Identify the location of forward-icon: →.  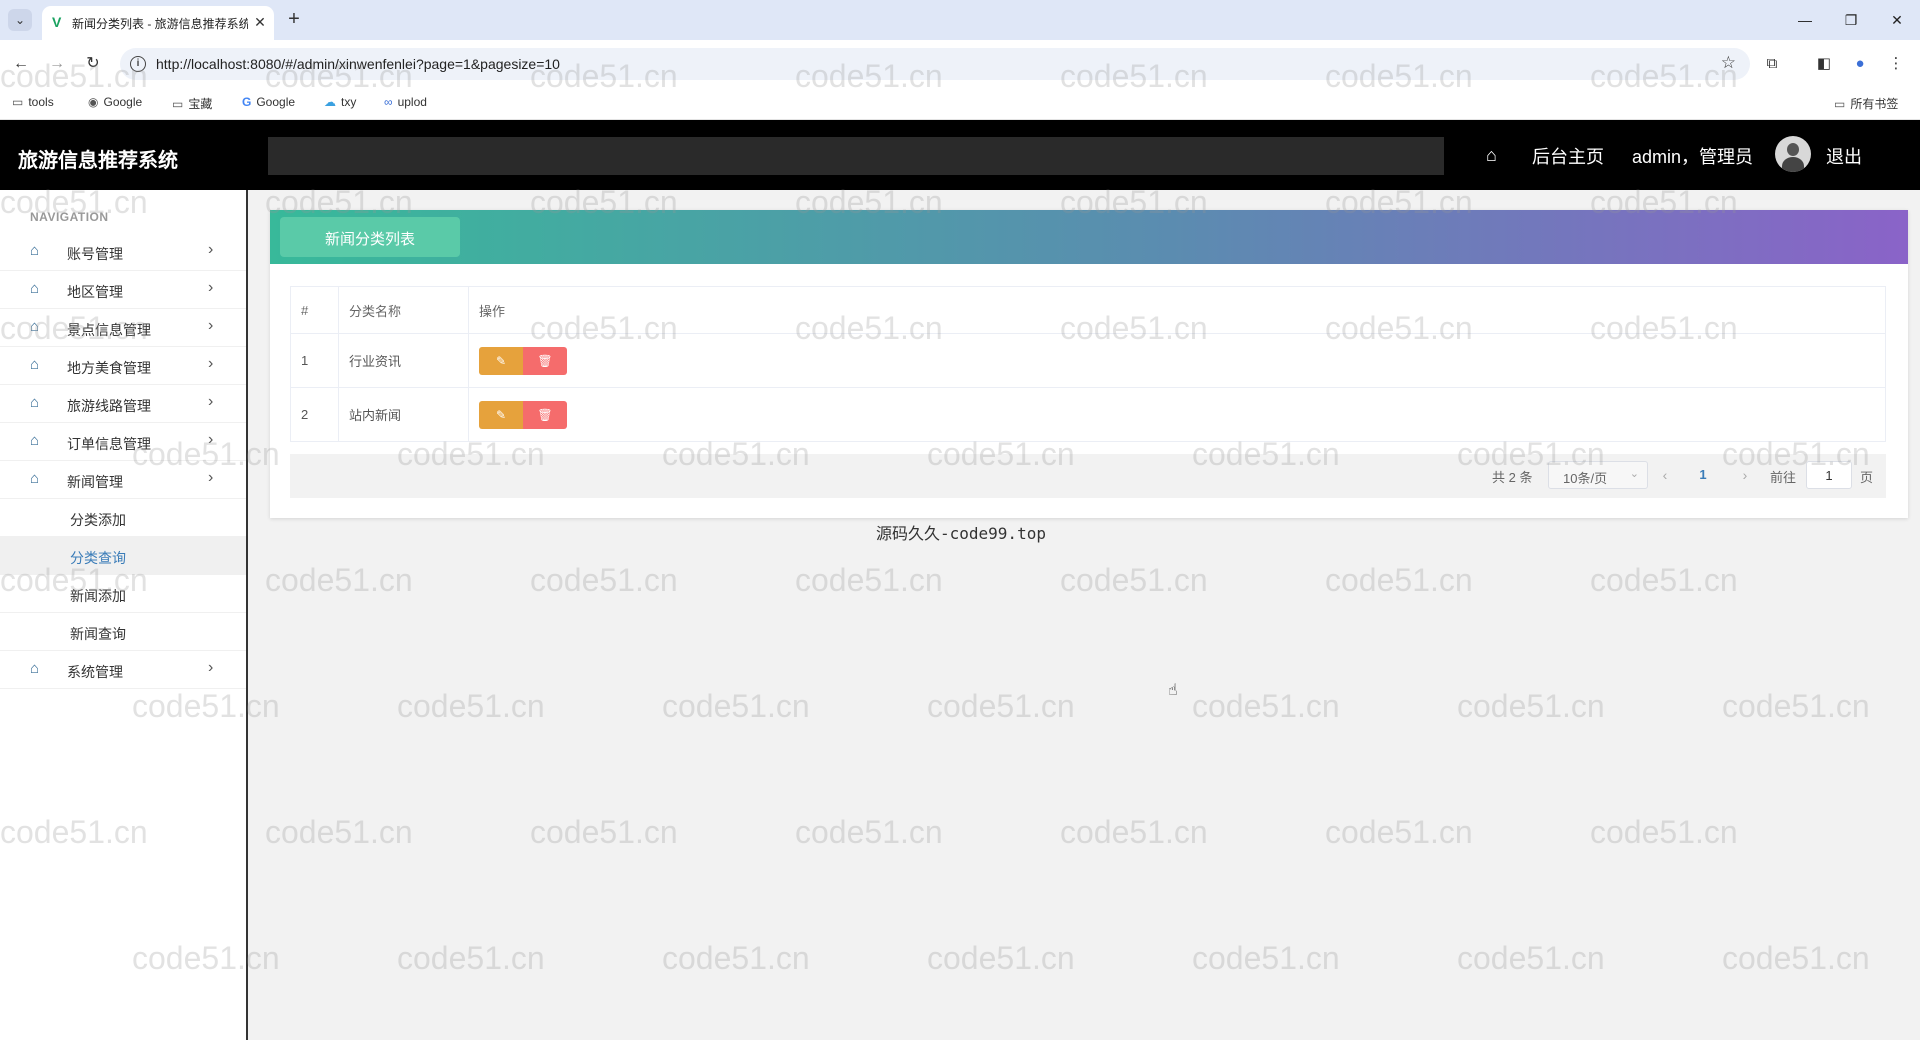
(57, 64).